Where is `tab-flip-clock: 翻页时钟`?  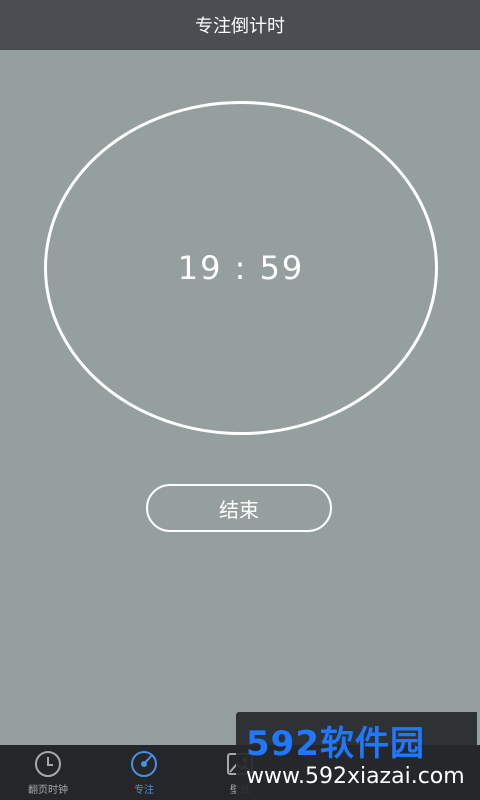
tab-flip-clock: 翻页时钟 is located at coordinates (48, 772).